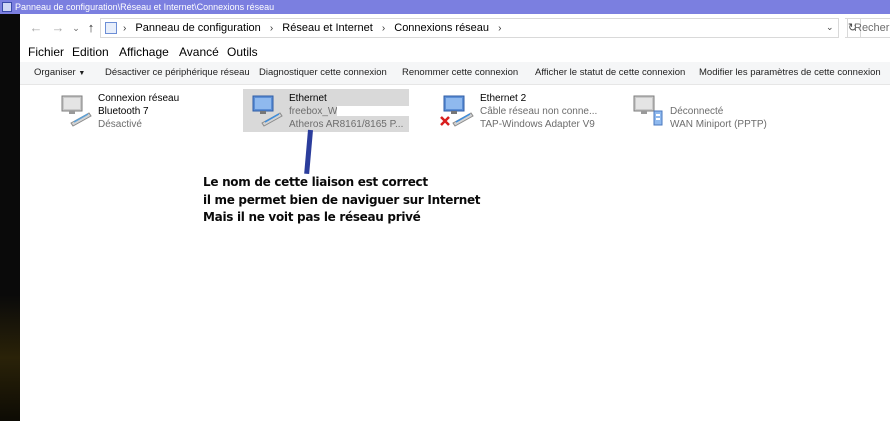  What do you see at coordinates (91, 28) in the screenshot?
I see `up-arrow-icon: ↑` at bounding box center [91, 28].